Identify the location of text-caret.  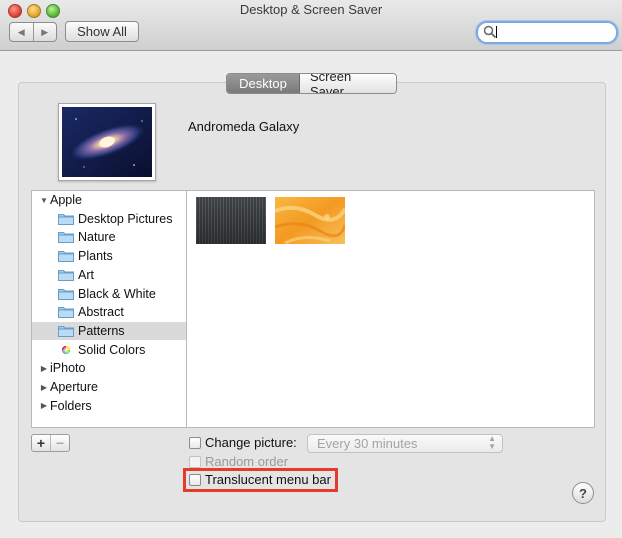
(496, 32).